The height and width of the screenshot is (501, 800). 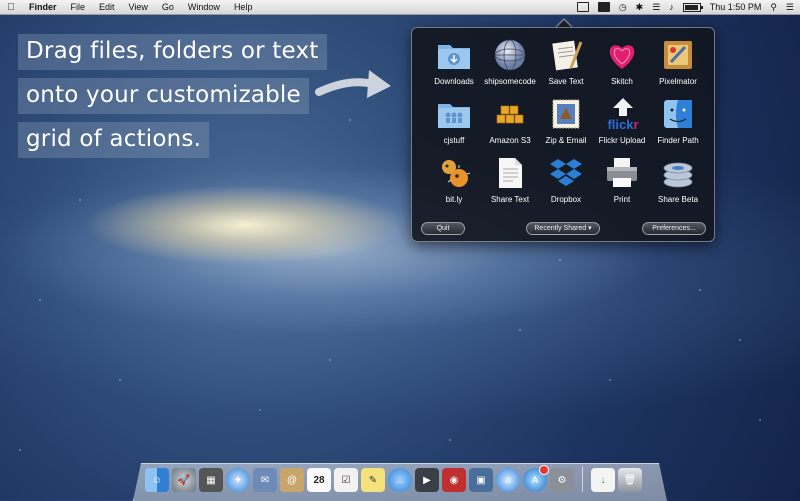 I want to click on shared-folder-icon, so click(x=454, y=114).